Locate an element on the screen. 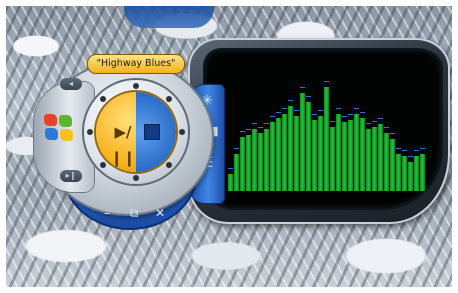 The width and height of the screenshot is (458, 293). minimize-button: – is located at coordinates (107, 213).